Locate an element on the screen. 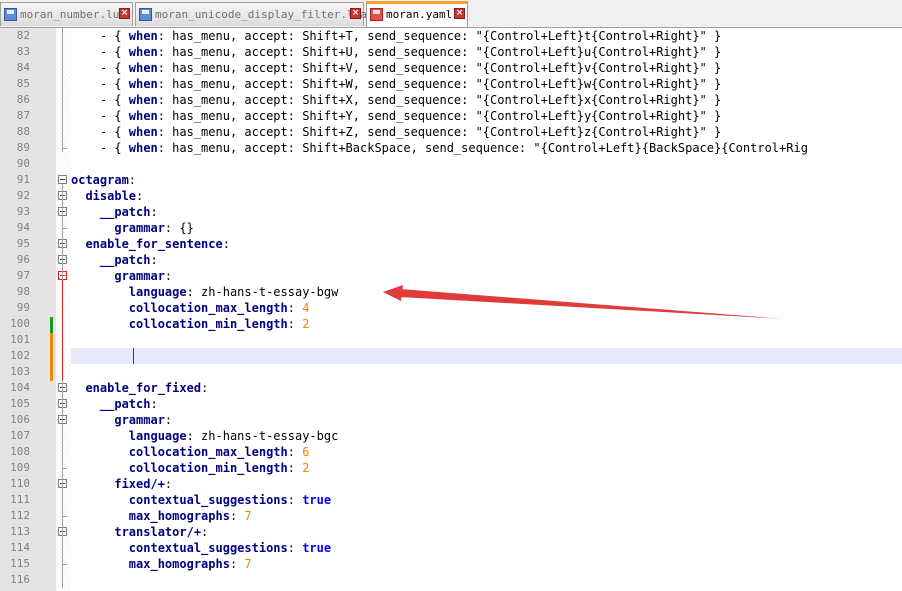 This screenshot has height=591, width=902. tab-moran-yaml: moran.yaml × is located at coordinates (417, 14).